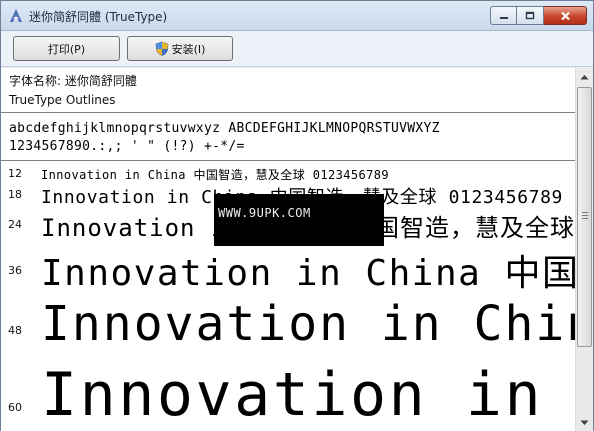  I want to click on chevron-up-icon, so click(584, 76).